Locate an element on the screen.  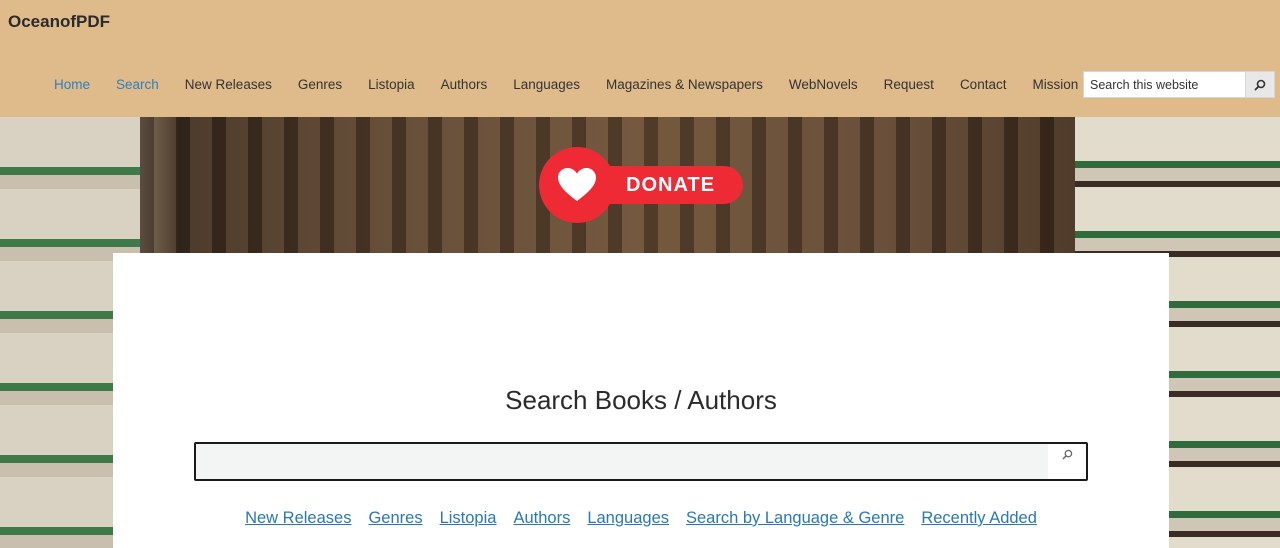
header-search-form is located at coordinates (1179, 84).